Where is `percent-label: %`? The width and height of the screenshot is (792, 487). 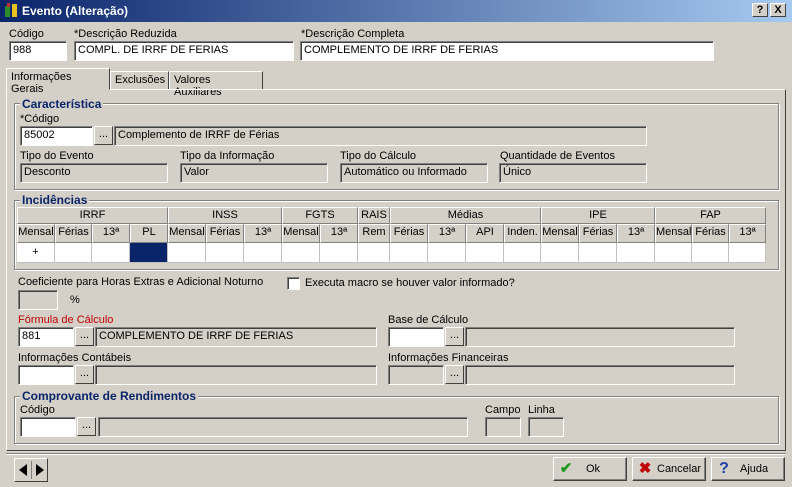
percent-label: % is located at coordinates (75, 300).